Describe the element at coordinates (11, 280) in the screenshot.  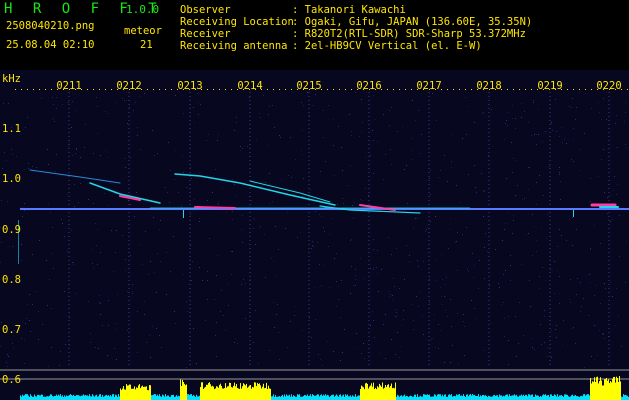
I see `freq-label: 0.8` at that location.